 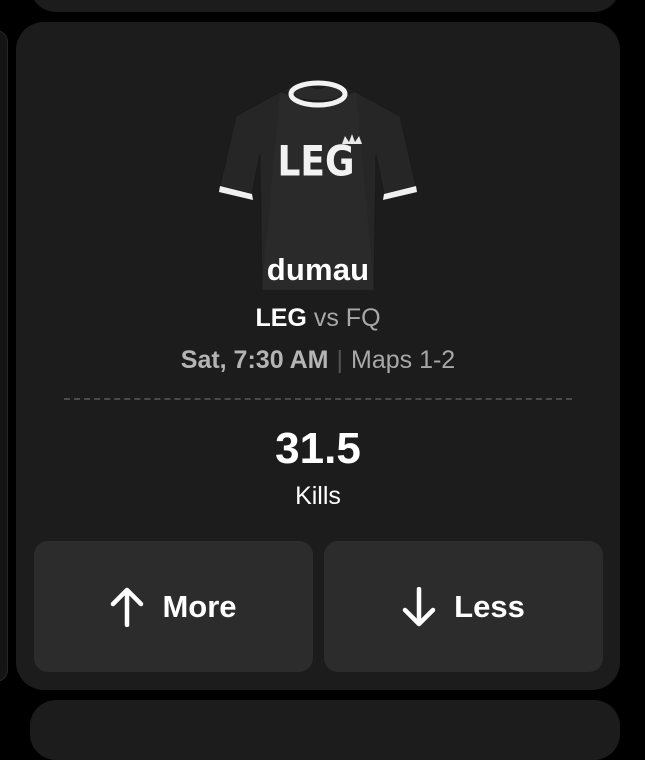 What do you see at coordinates (254, 360) in the screenshot?
I see `game-time: Sat, 7:30 AM` at bounding box center [254, 360].